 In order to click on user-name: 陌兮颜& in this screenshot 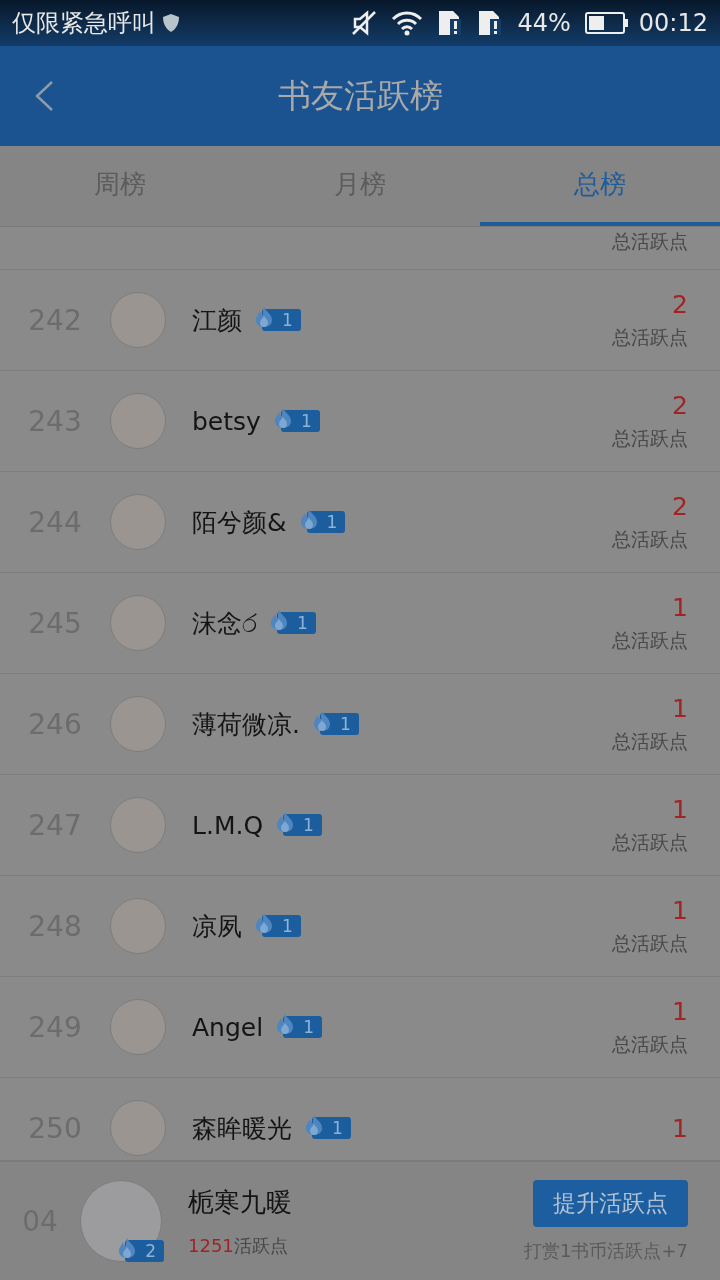, I will do `click(239, 522)`.